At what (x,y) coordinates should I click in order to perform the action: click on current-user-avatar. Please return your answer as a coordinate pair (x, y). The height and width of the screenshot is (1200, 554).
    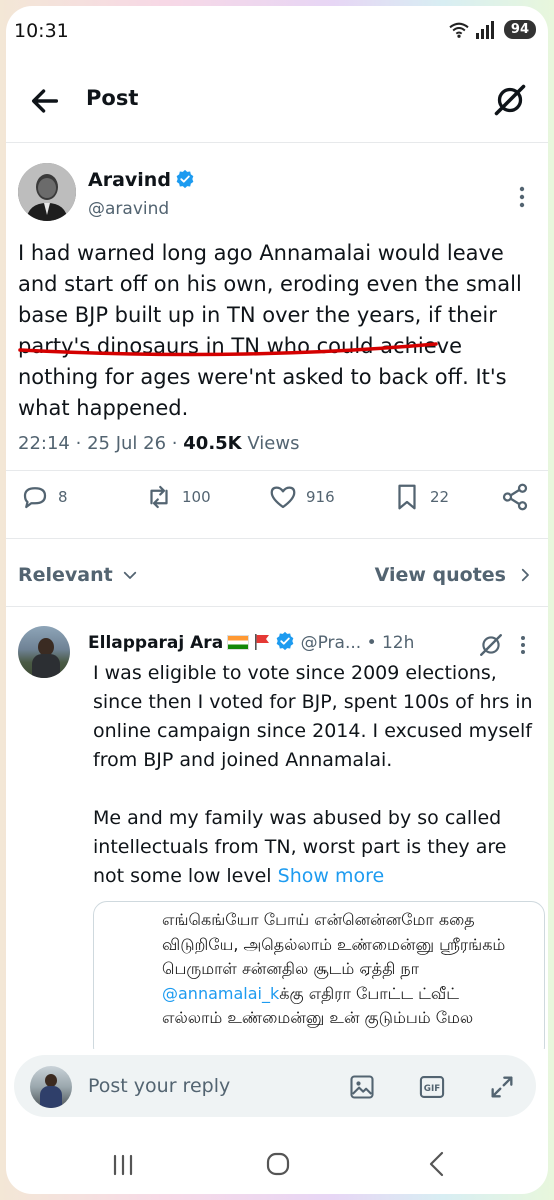
    Looking at the image, I should click on (51, 1087).